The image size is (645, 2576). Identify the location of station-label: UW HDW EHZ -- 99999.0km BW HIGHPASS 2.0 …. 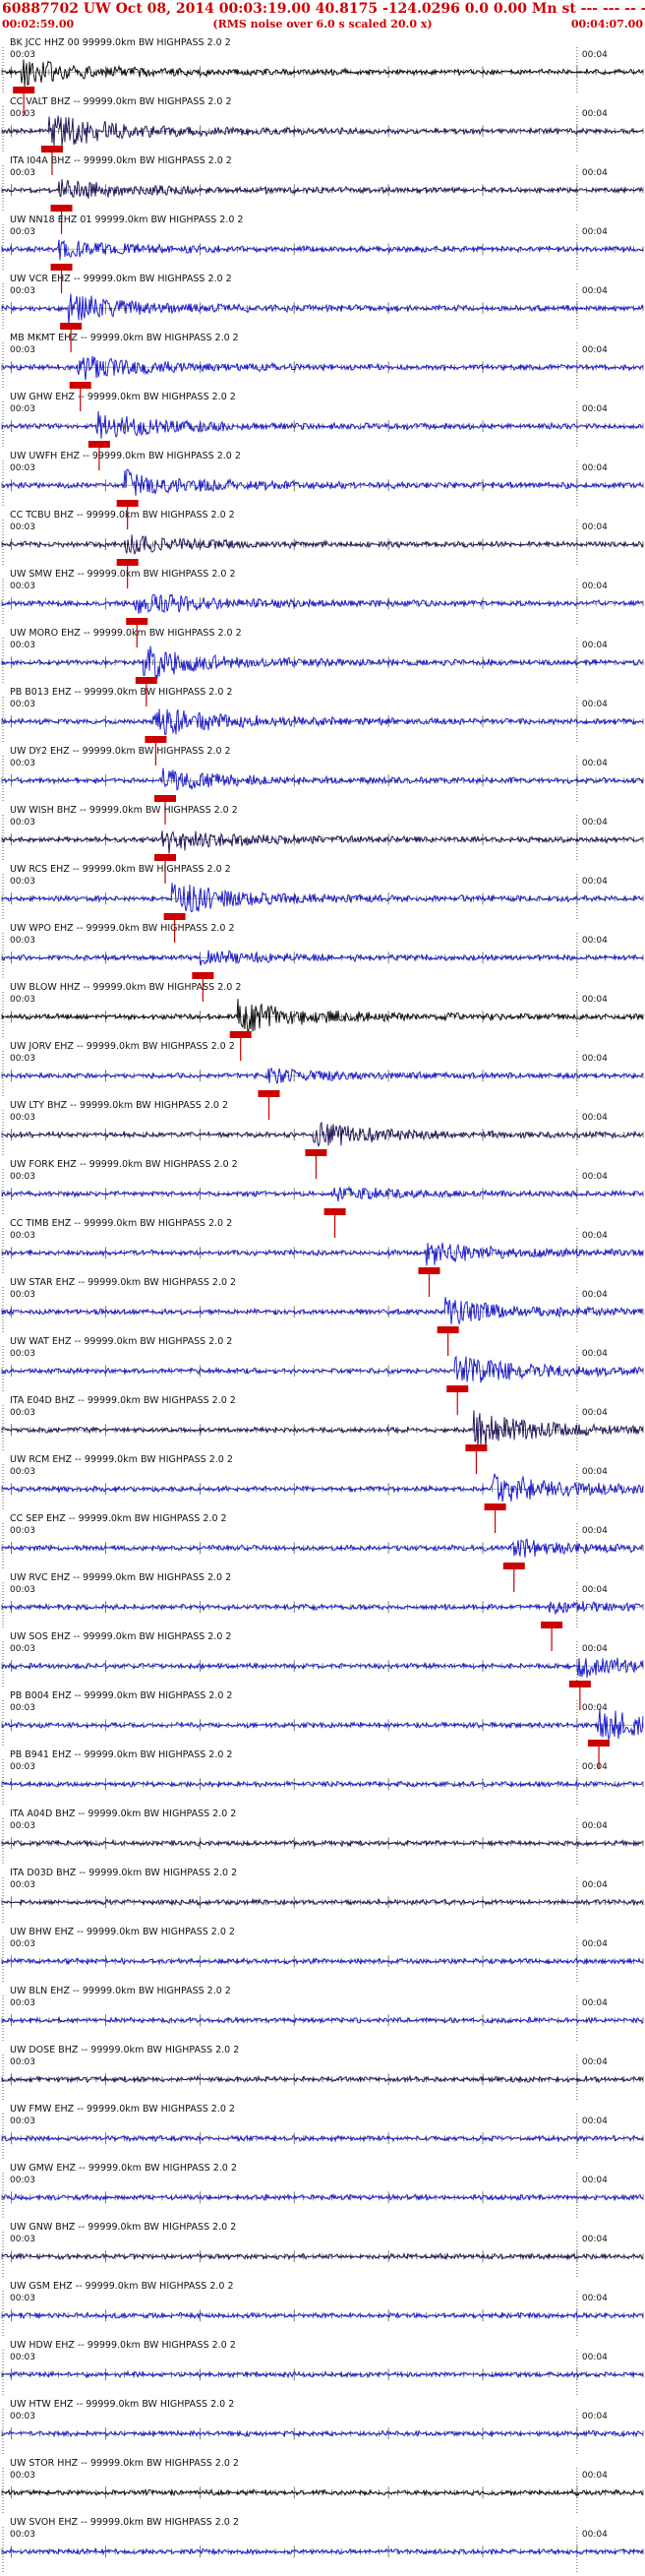
(123, 2345).